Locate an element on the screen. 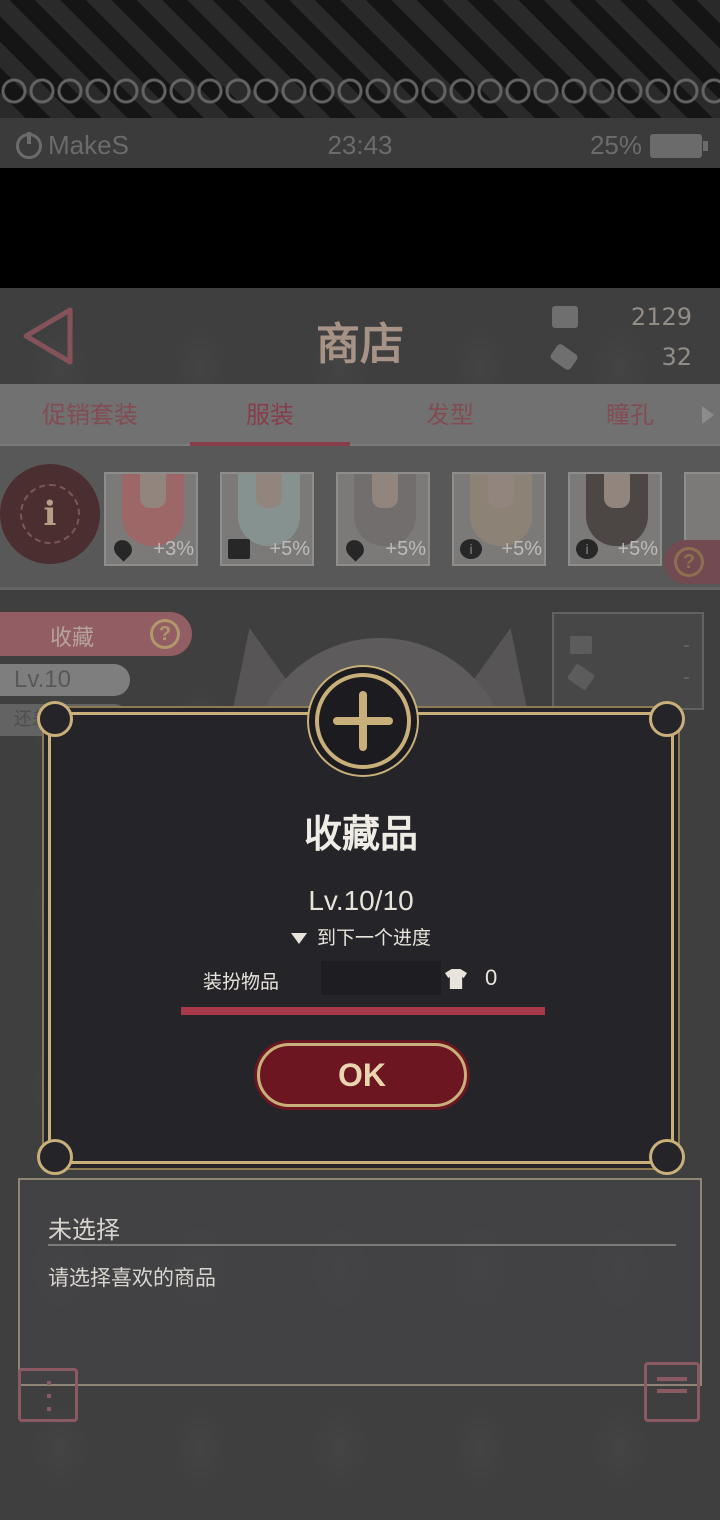  progress-bar is located at coordinates (363, 1011).